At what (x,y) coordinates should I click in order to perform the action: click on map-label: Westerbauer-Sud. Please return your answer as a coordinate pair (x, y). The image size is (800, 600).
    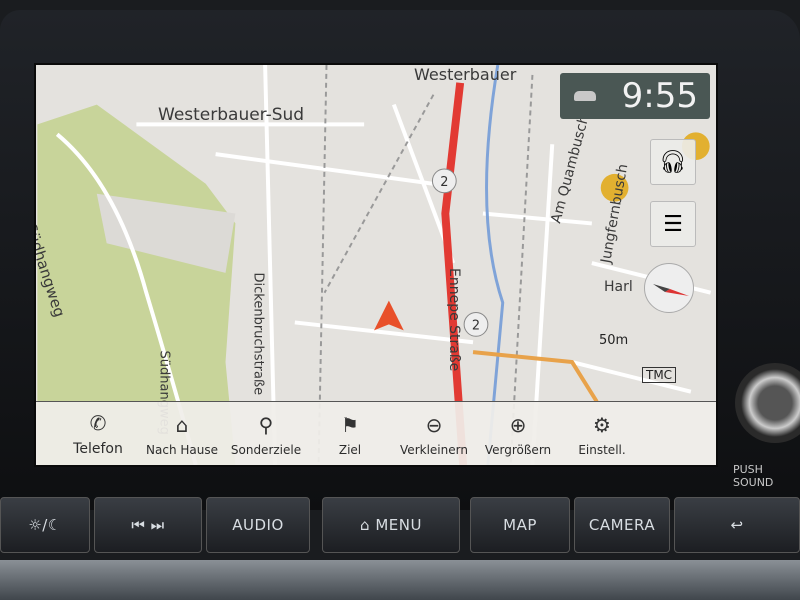
    Looking at the image, I should click on (231, 115).